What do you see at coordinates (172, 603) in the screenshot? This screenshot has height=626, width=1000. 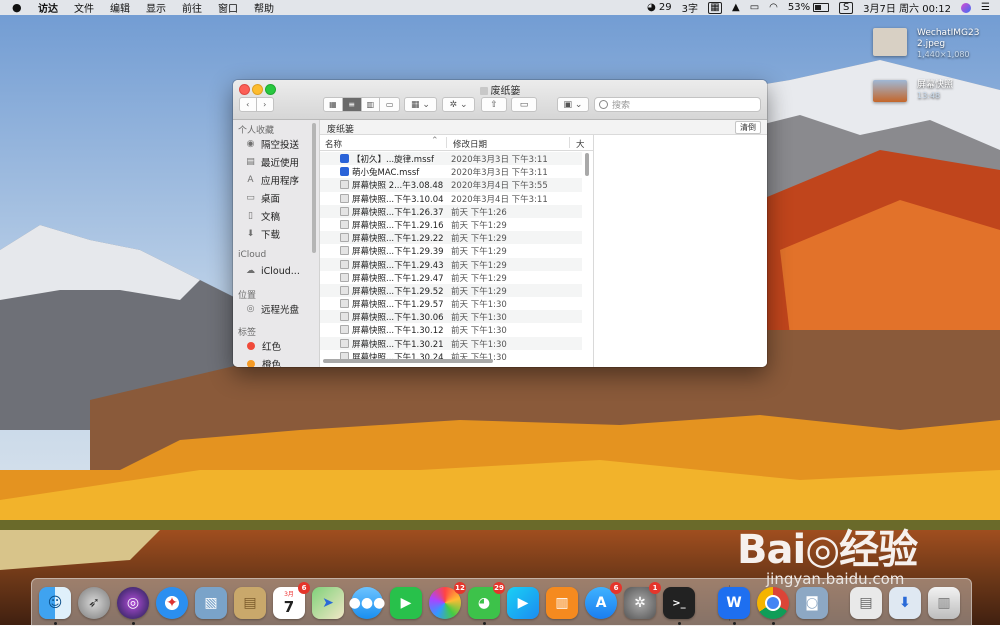 I see `dock-safari: ✦` at bounding box center [172, 603].